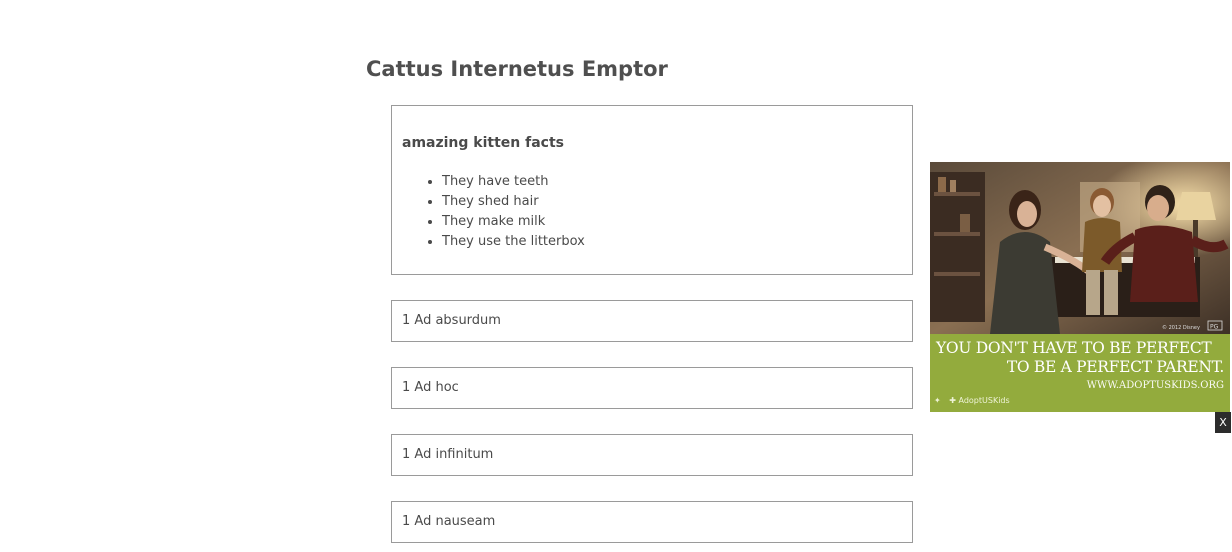 This screenshot has width=1232, height=552. Describe the element at coordinates (1155, 385) in the screenshot. I see `ad-url: WWW.ADOPTUSKIDS.ORG` at that location.